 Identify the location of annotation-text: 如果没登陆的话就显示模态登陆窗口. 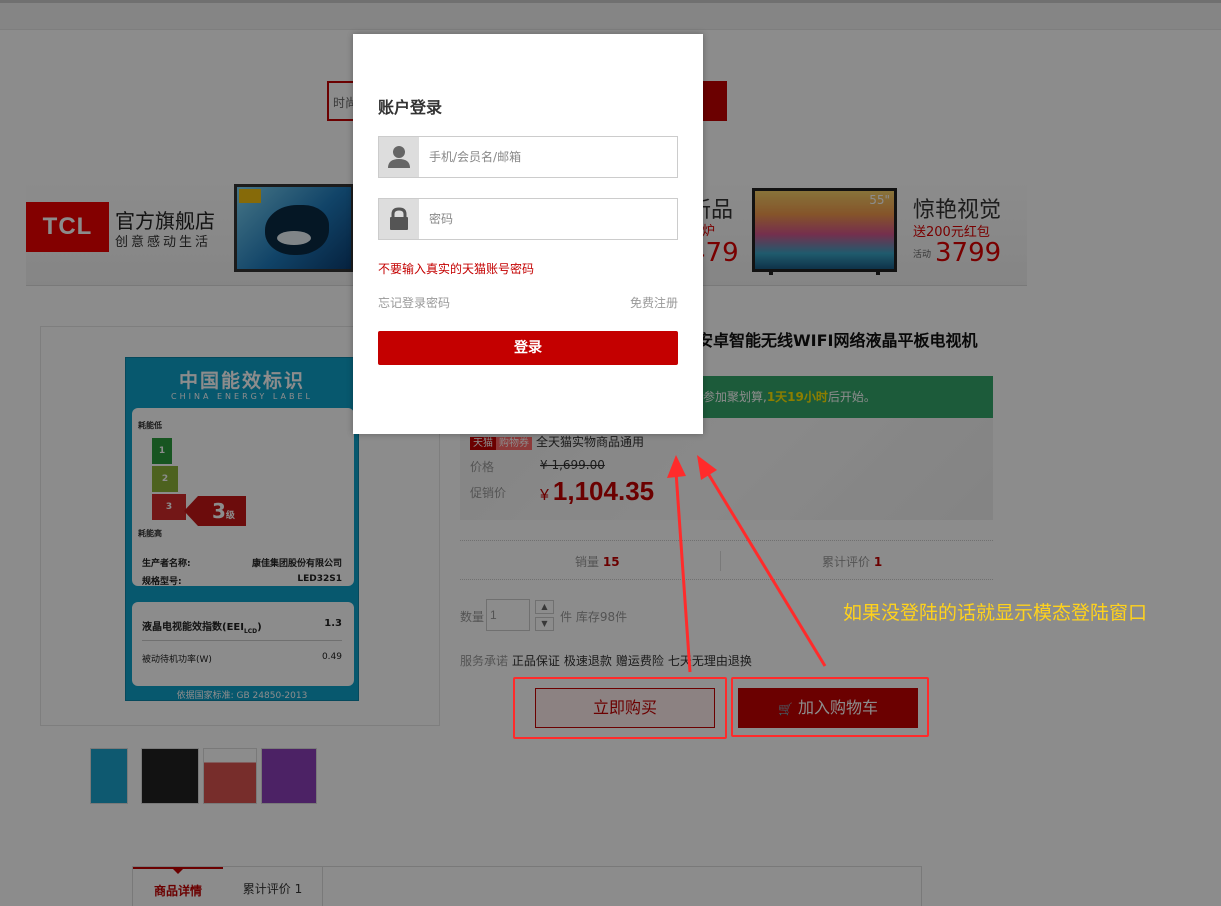
(995, 613).